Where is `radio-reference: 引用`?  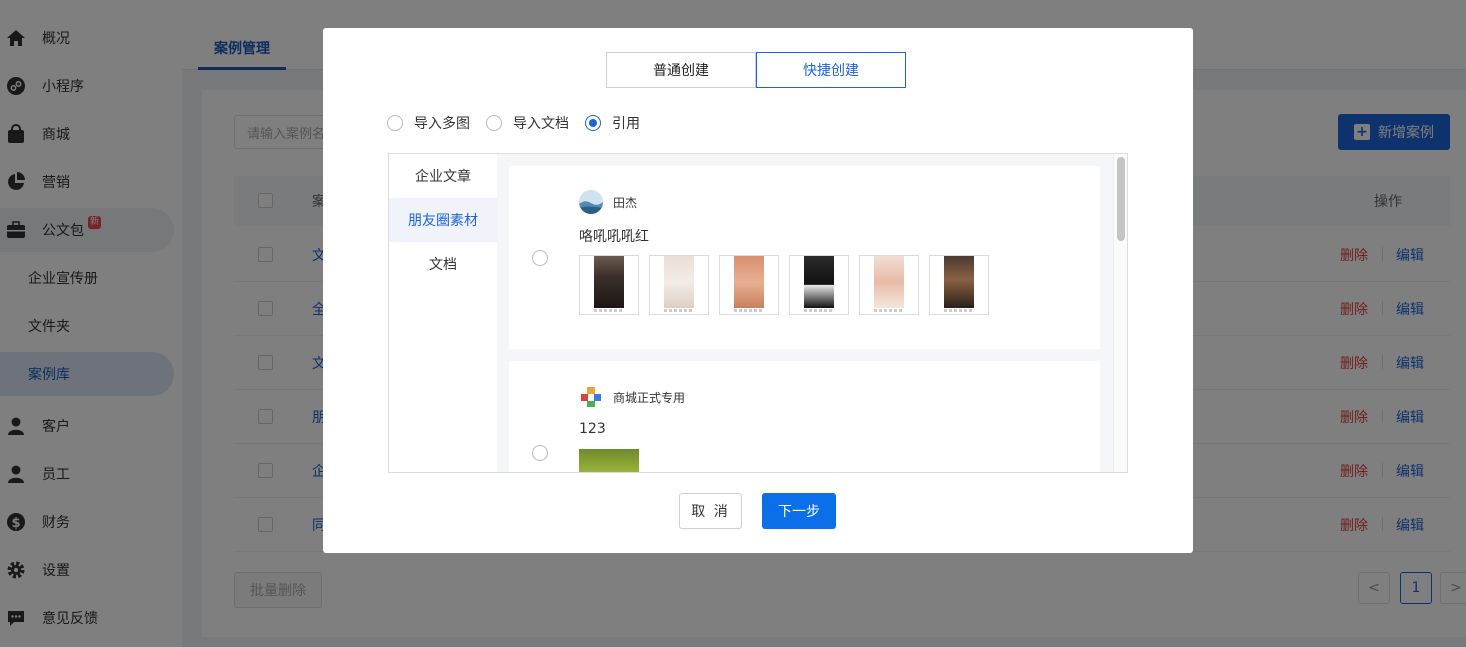 radio-reference: 引用 is located at coordinates (612, 123).